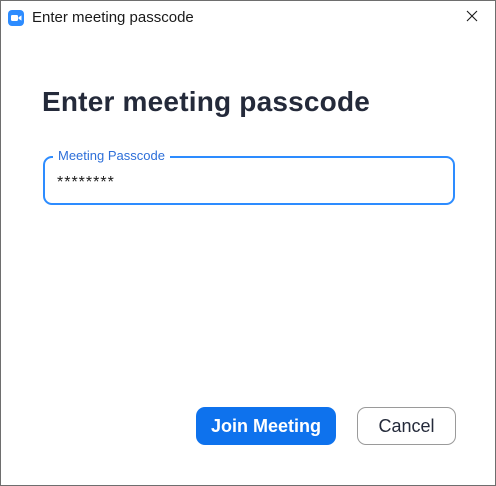 The image size is (496, 486). I want to click on title-bar: Enter meeting passcode, so click(248, 17).